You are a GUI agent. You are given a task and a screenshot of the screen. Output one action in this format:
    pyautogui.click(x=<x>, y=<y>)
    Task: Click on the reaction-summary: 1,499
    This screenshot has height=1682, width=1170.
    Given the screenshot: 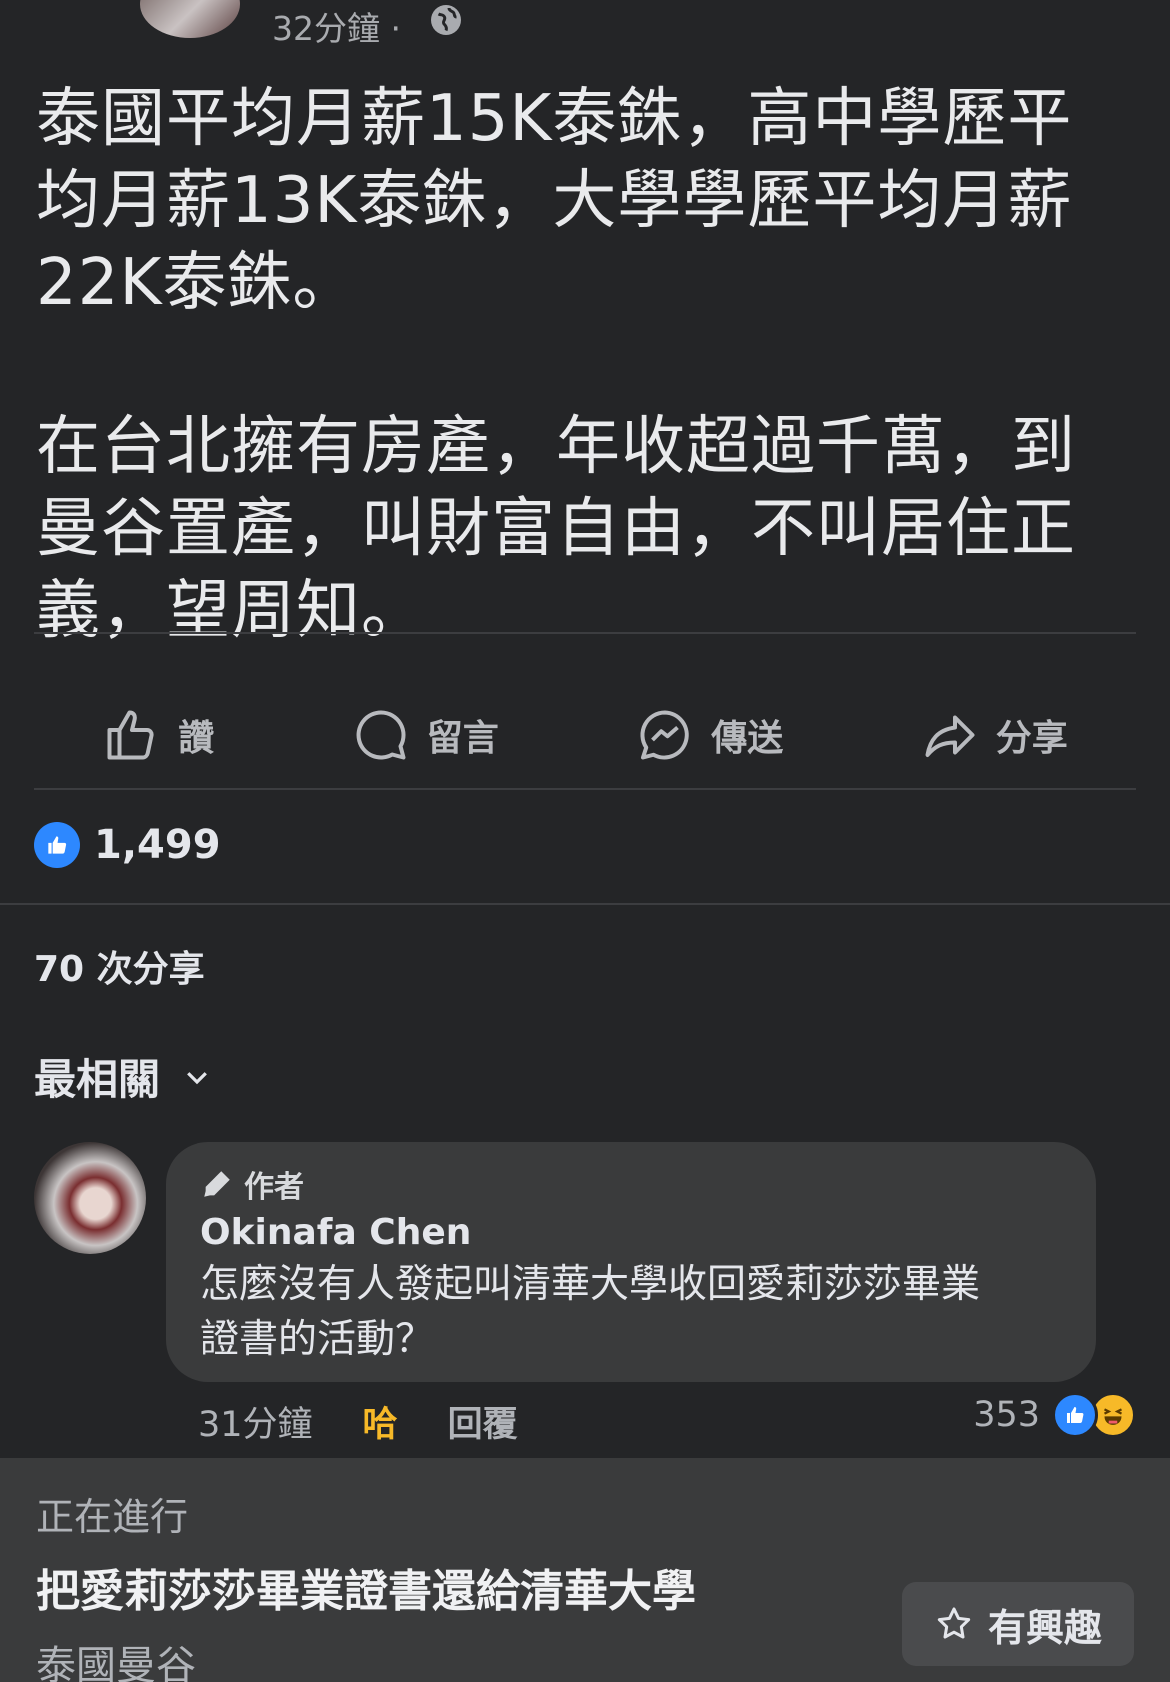 What is the action you would take?
    pyautogui.click(x=127, y=845)
    